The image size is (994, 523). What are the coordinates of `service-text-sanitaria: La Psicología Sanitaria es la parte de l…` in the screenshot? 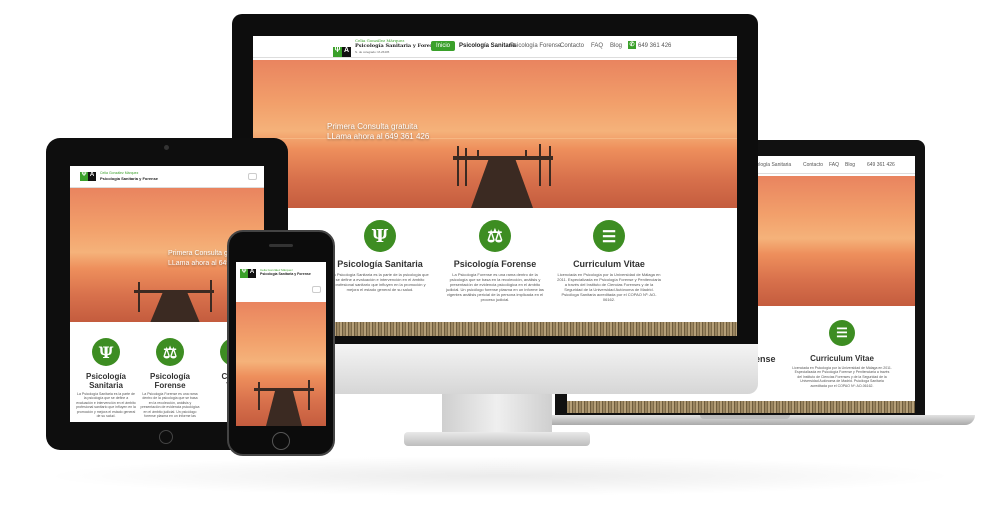 It's located at (380, 282).